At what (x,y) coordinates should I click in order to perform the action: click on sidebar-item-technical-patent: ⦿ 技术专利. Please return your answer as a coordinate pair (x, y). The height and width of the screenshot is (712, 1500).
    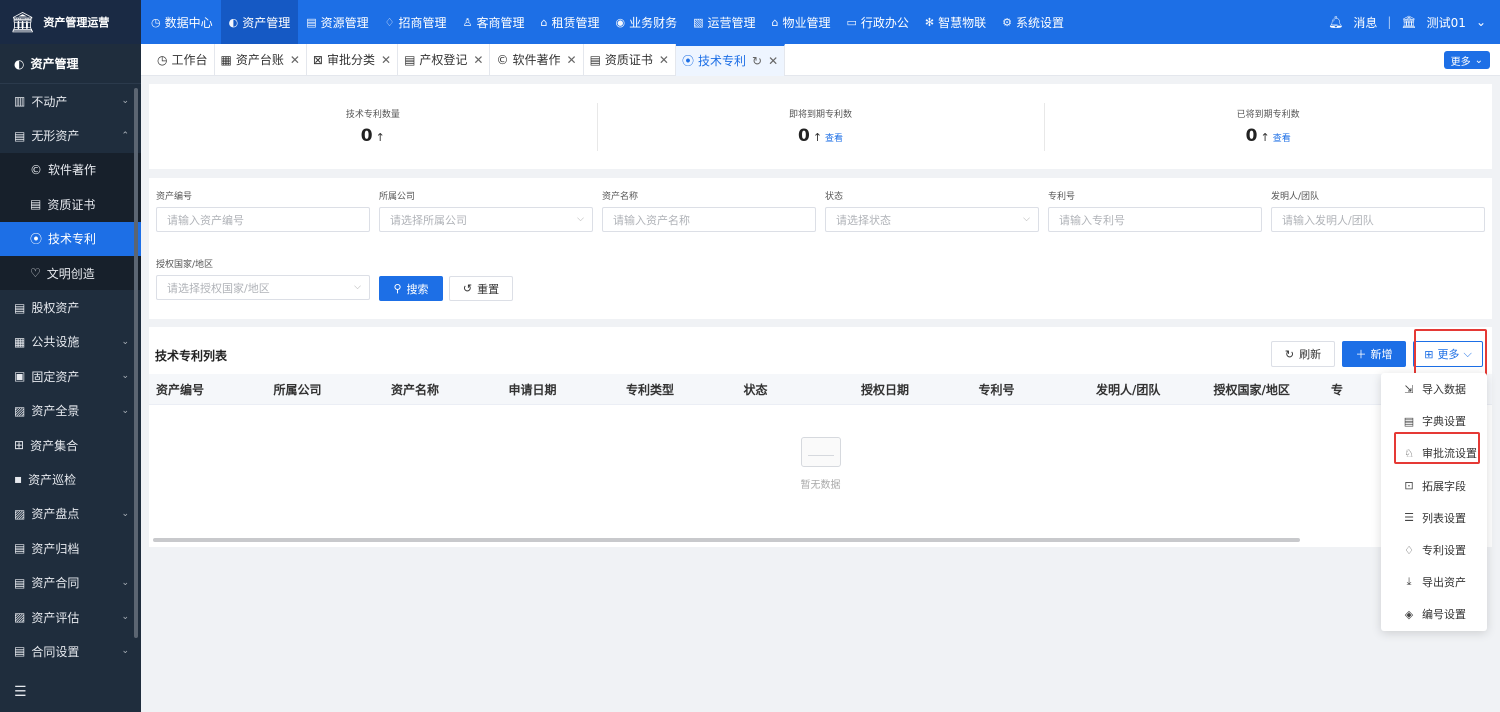
    Looking at the image, I should click on (70, 238).